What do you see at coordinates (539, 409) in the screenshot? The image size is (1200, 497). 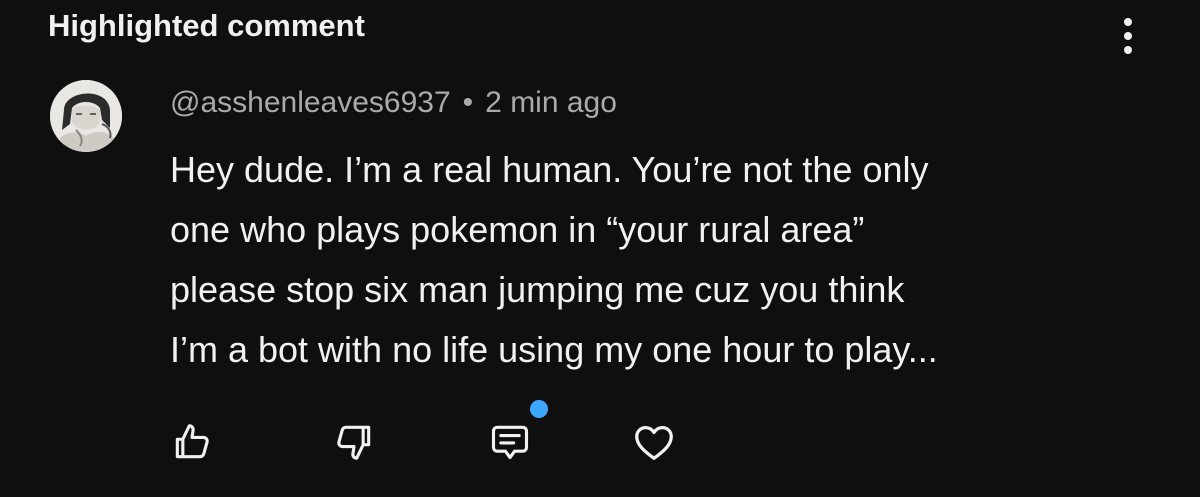 I see `reply-notification-dot` at bounding box center [539, 409].